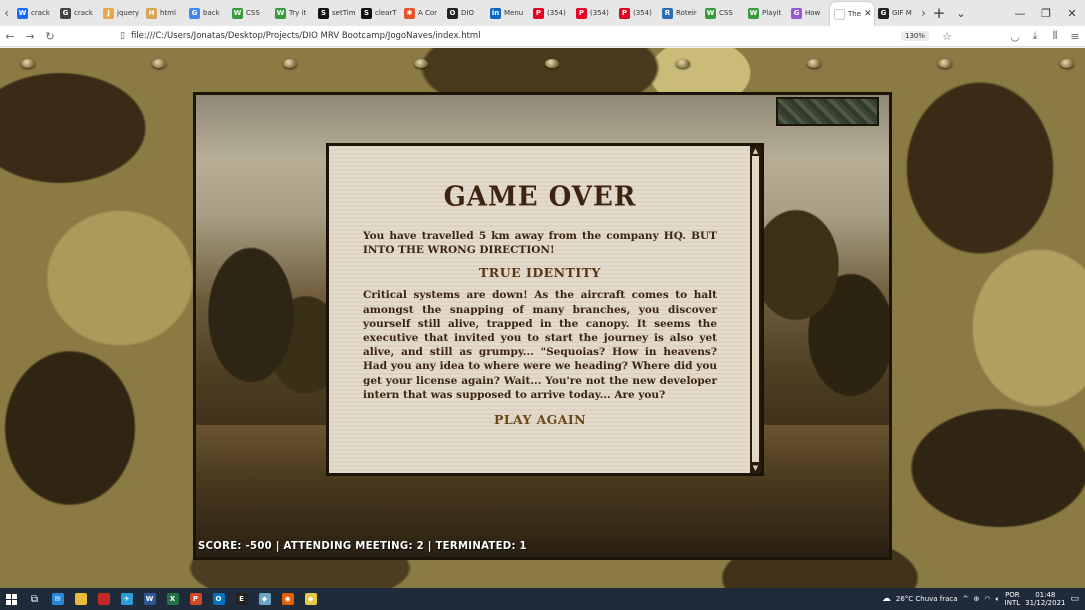  I want to click on ending-subtitle: TRUE IDENTITY, so click(540, 273).